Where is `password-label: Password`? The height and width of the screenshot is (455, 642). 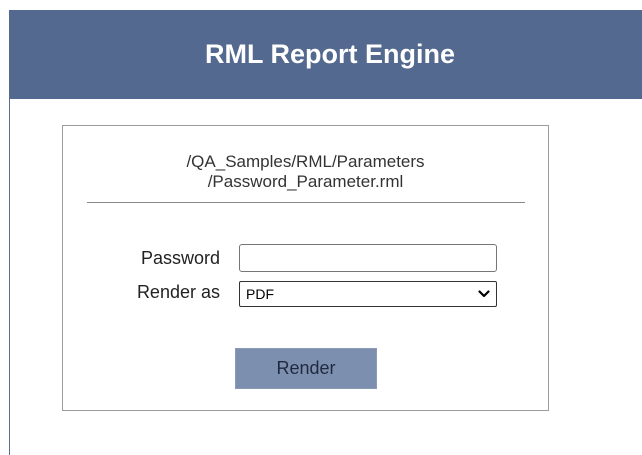 password-label: Password is located at coordinates (180, 258).